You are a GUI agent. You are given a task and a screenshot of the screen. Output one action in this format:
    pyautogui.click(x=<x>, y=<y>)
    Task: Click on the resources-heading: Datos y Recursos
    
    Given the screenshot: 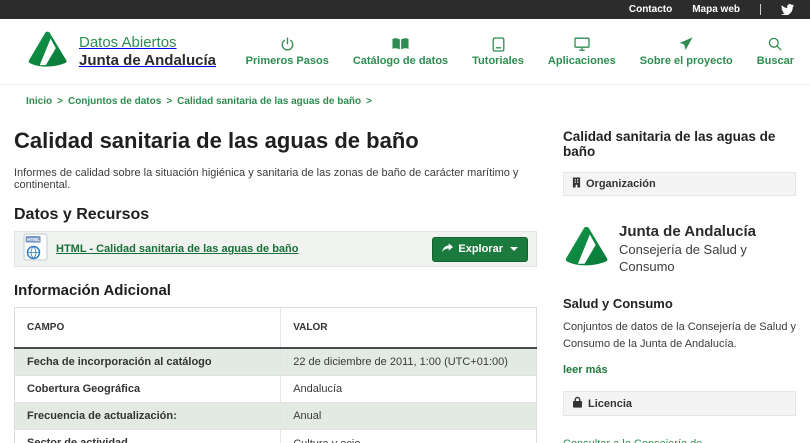 What is the action you would take?
    pyautogui.click(x=82, y=214)
    